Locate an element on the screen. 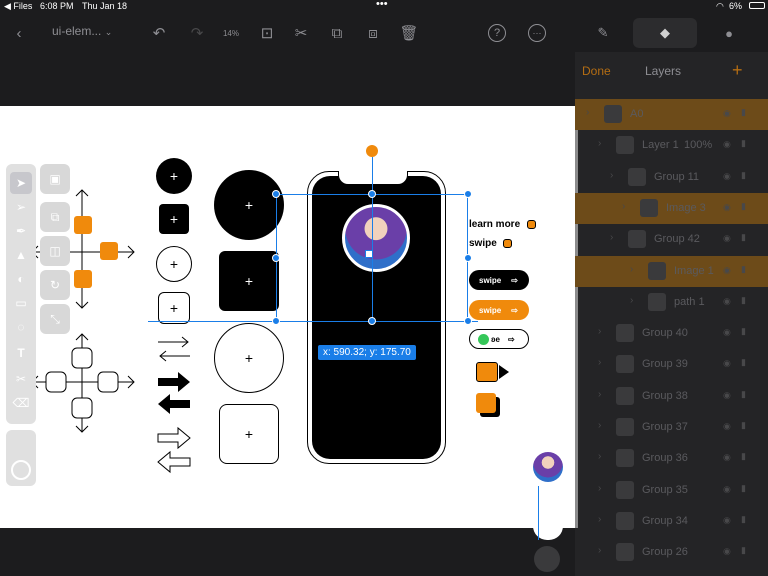 The image size is (768, 576). brush-tab-icon: ✎ is located at coordinates (603, 33).